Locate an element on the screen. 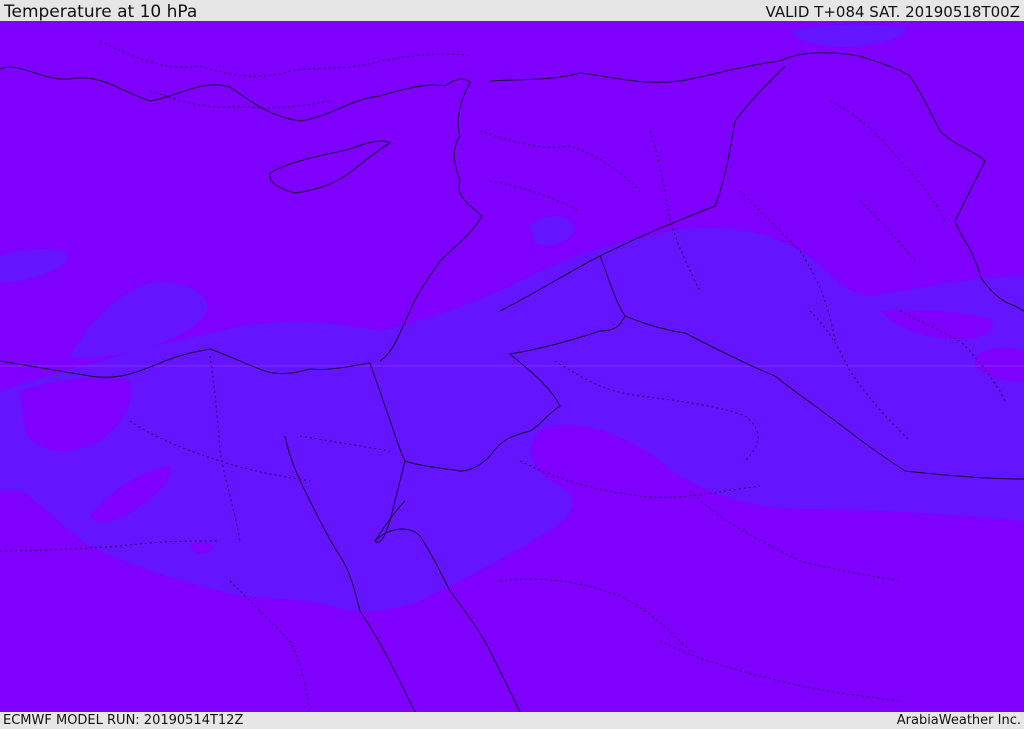 Image resolution: width=1024 pixels, height=729 pixels. map-title: Temperature at 10 hPa is located at coordinates (101, 12).